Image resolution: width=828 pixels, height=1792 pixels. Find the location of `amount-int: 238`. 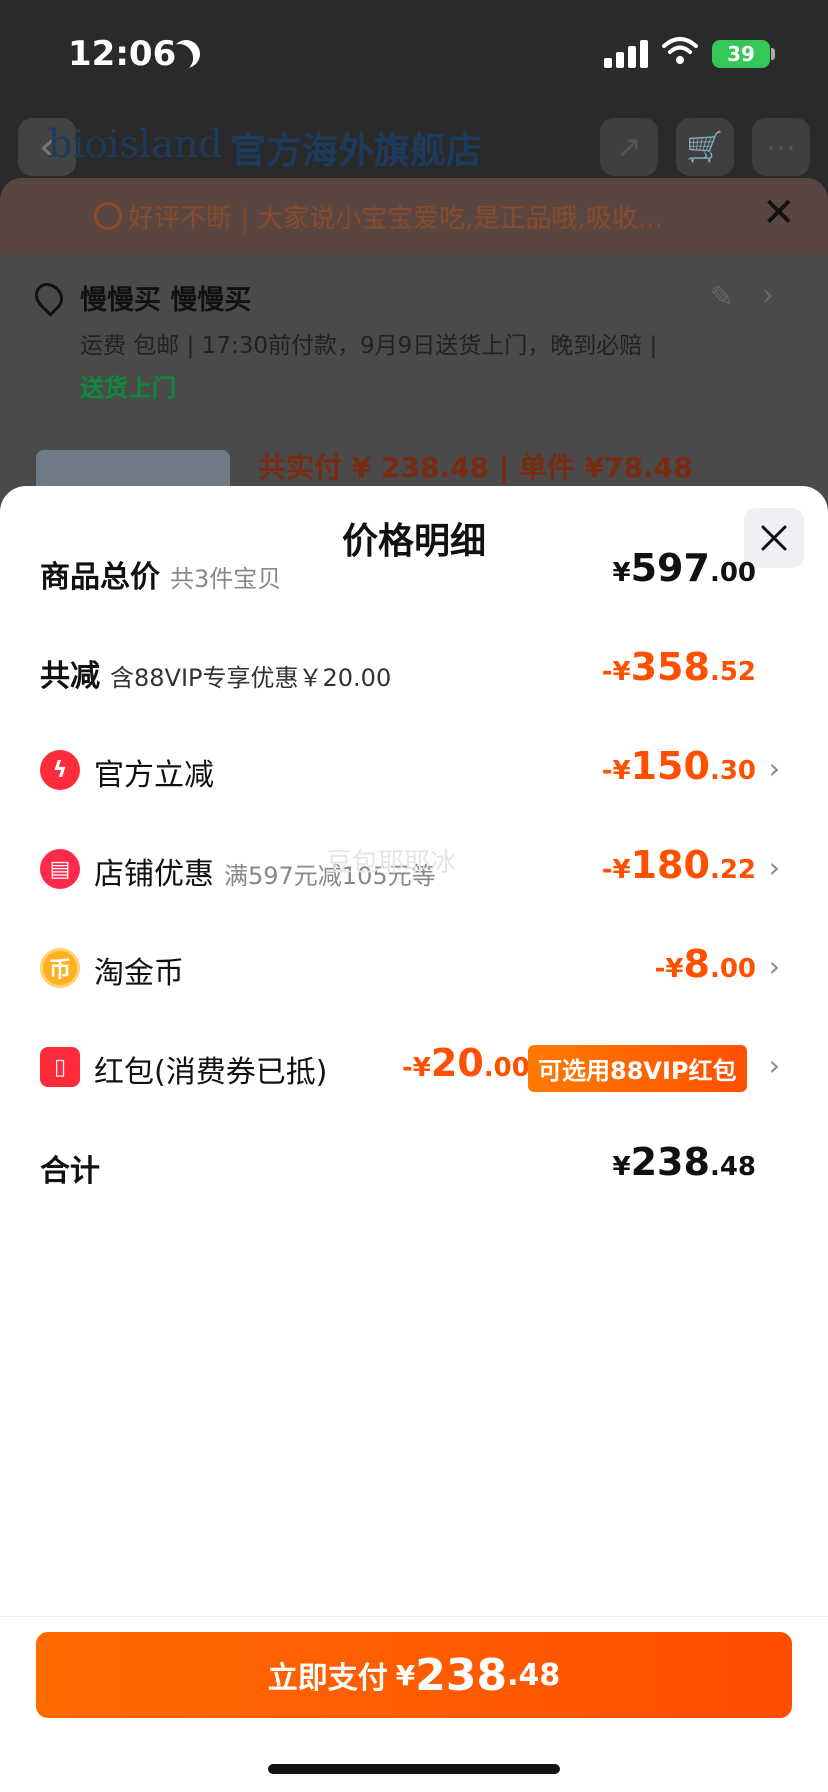

amount-int: 238 is located at coordinates (670, 1162).